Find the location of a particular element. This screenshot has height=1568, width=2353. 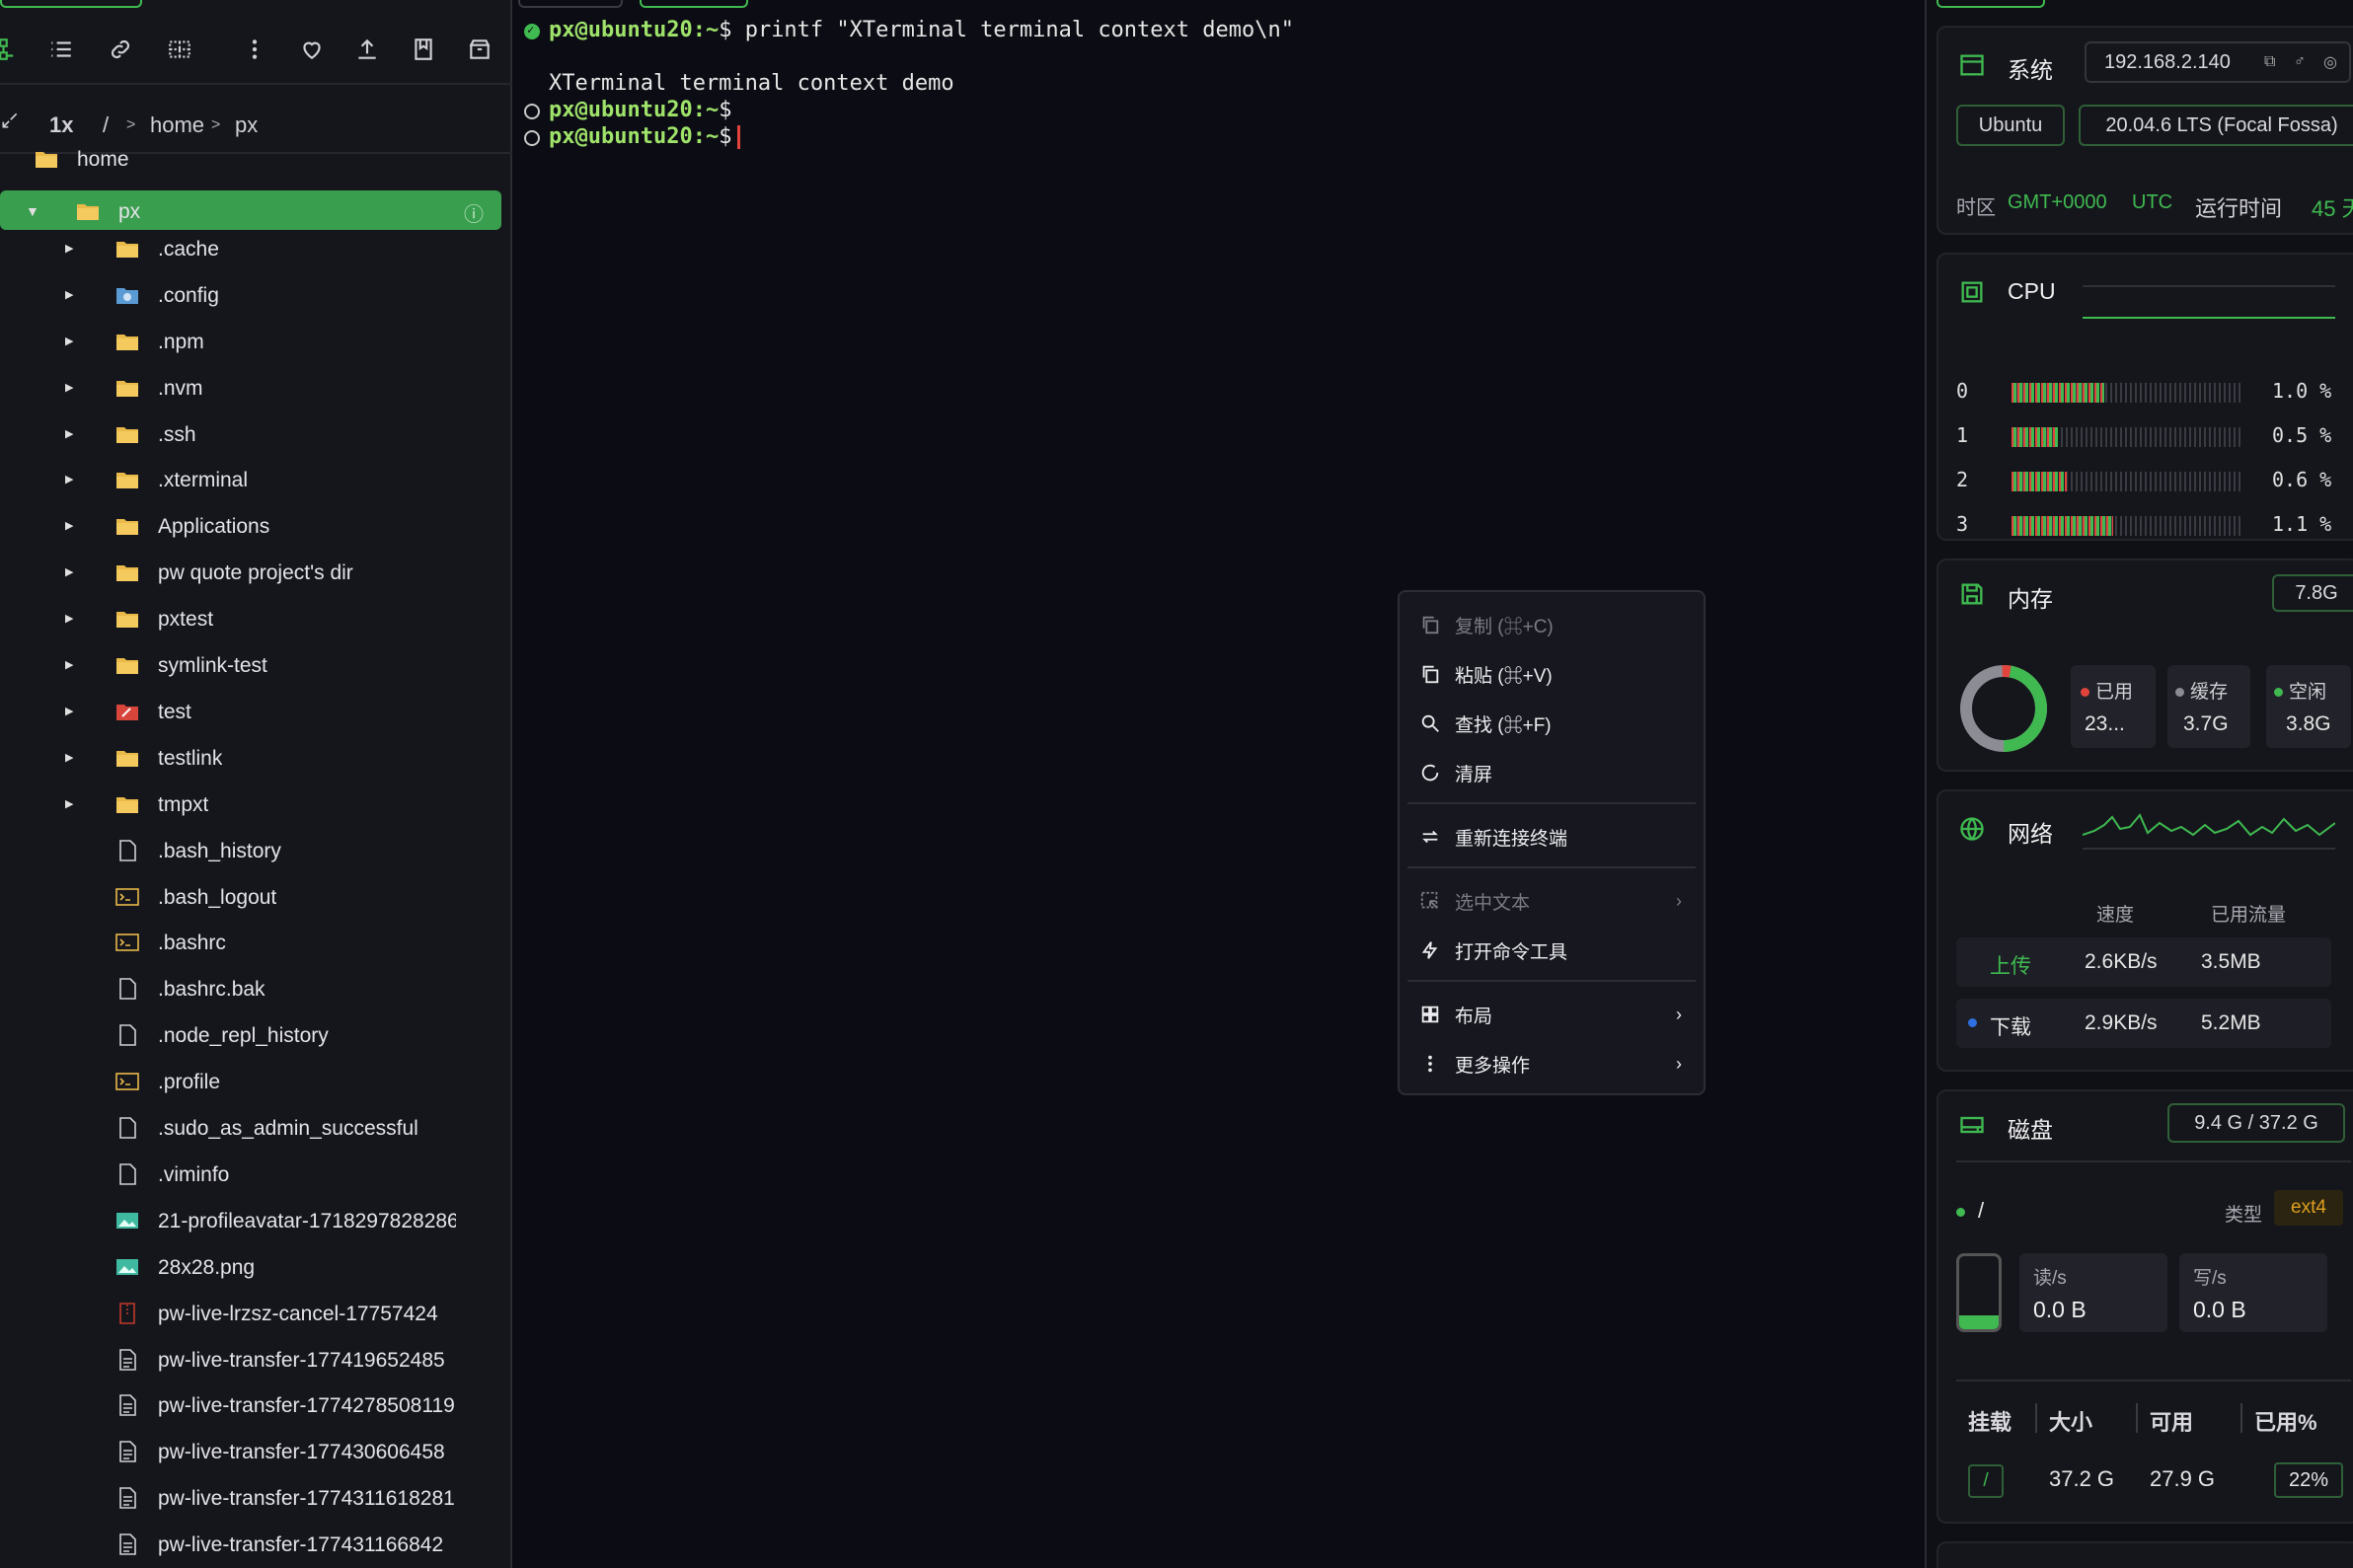

prompt-dollar: $ is located at coordinates (725, 30).